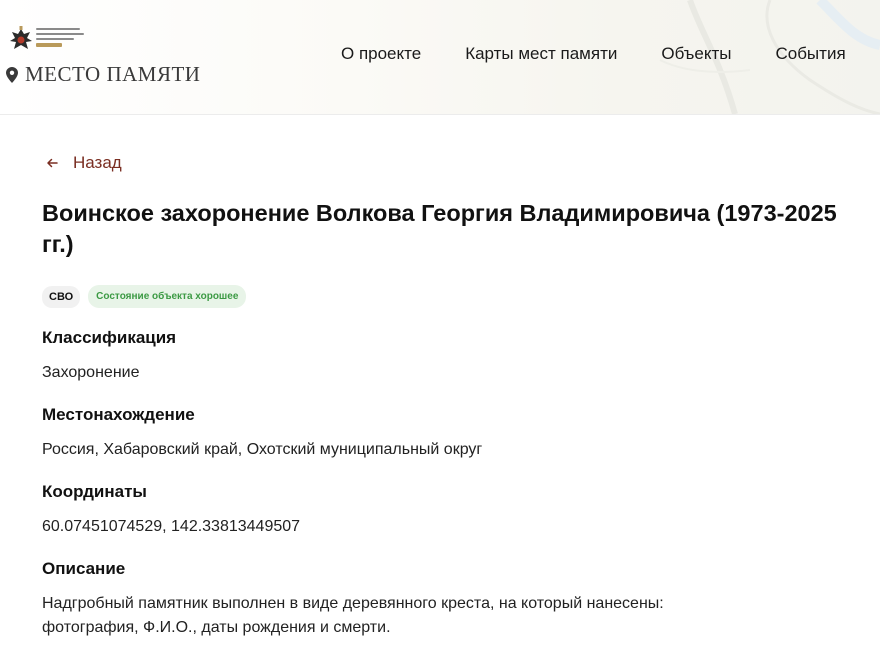 This screenshot has height=647, width=880. Describe the element at coordinates (113, 74) in the screenshot. I see `place-title: МЕСТО ПАМЯТИ` at that location.